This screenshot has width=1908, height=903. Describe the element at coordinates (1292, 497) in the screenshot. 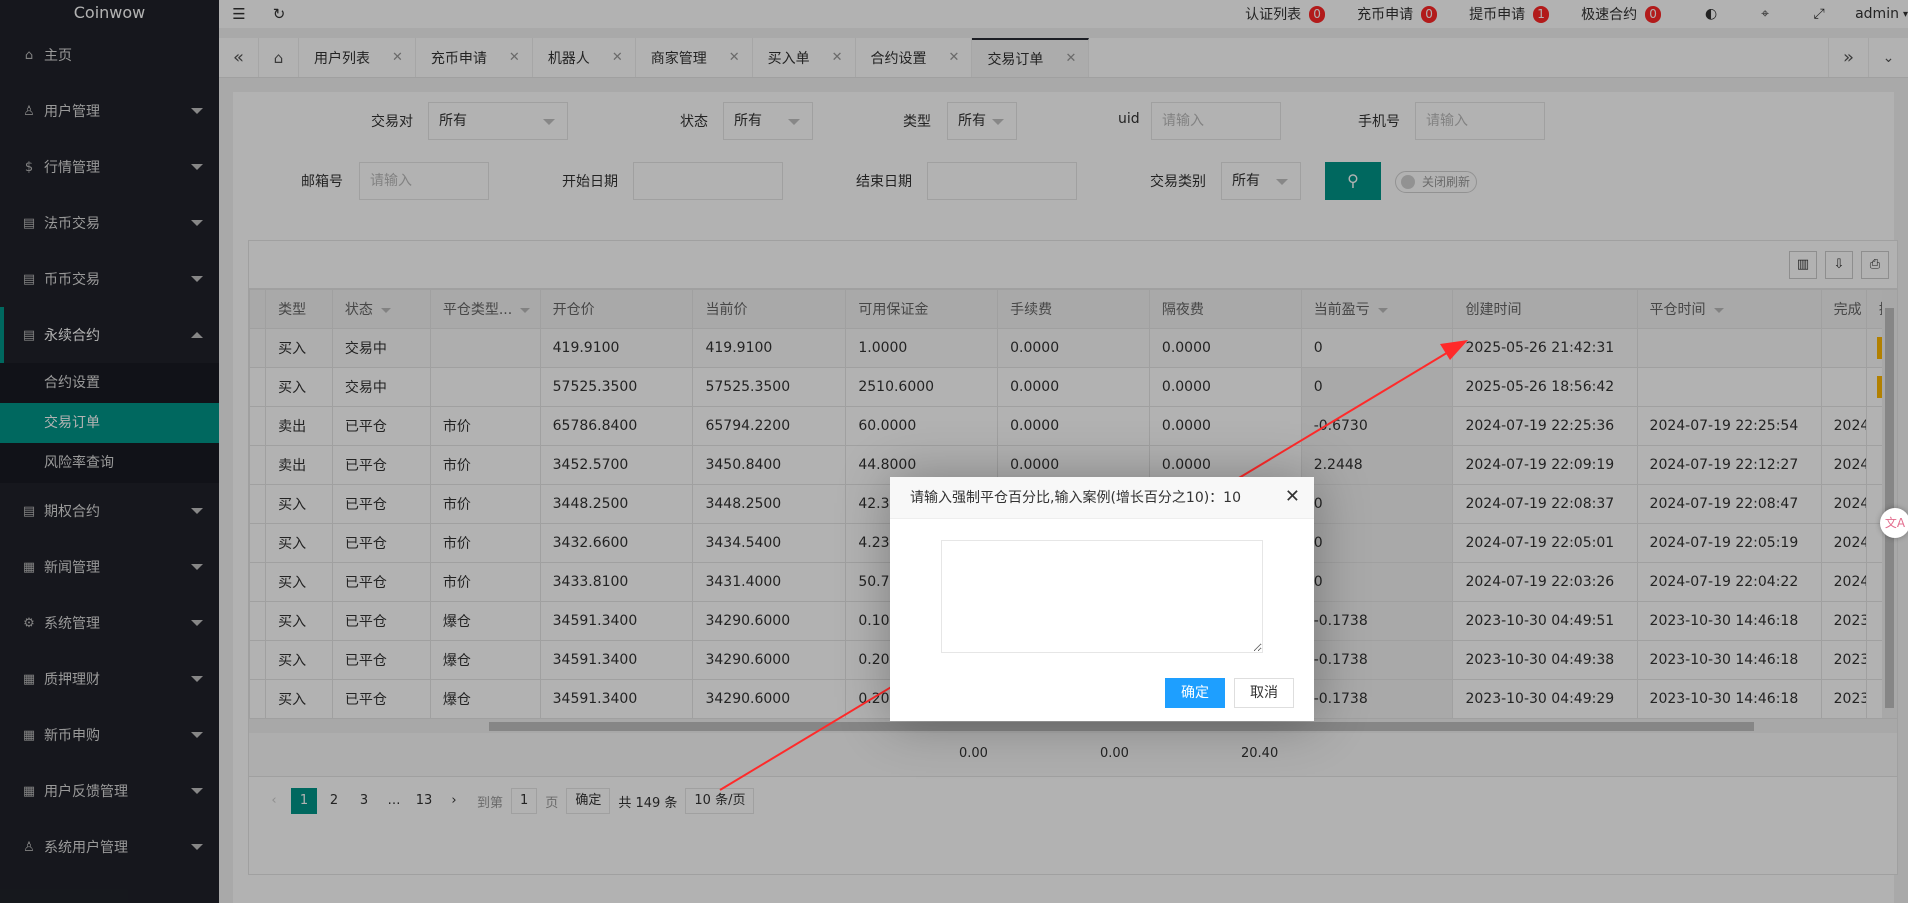

I see `close-icon: ✕` at that location.